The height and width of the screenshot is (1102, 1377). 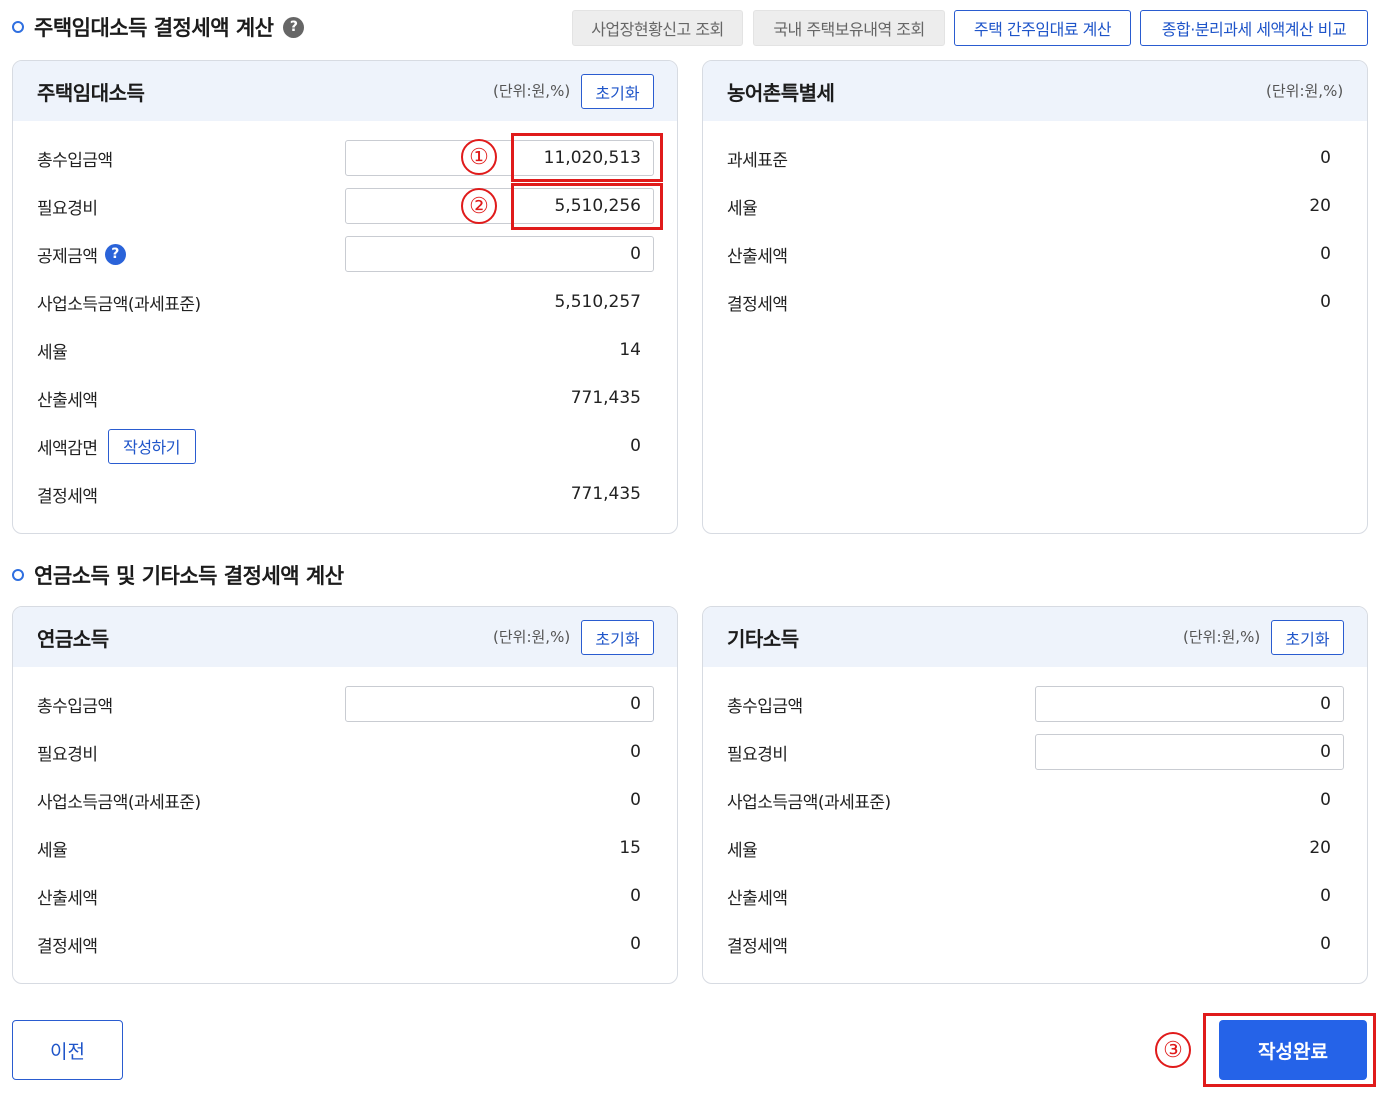 What do you see at coordinates (345, 302) in the screenshot?
I see `taxable-row: 사업소득금액(과세표준) 5,510,257` at bounding box center [345, 302].